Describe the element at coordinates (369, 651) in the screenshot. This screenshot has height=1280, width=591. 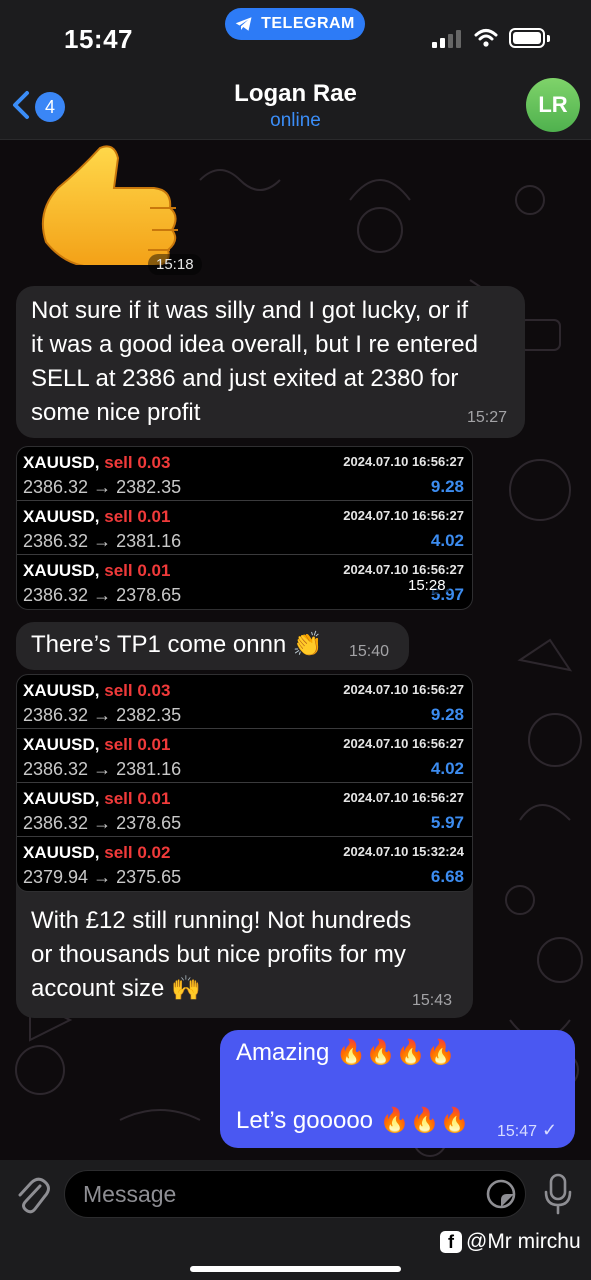
I see `message-timestamp: 15:40` at that location.